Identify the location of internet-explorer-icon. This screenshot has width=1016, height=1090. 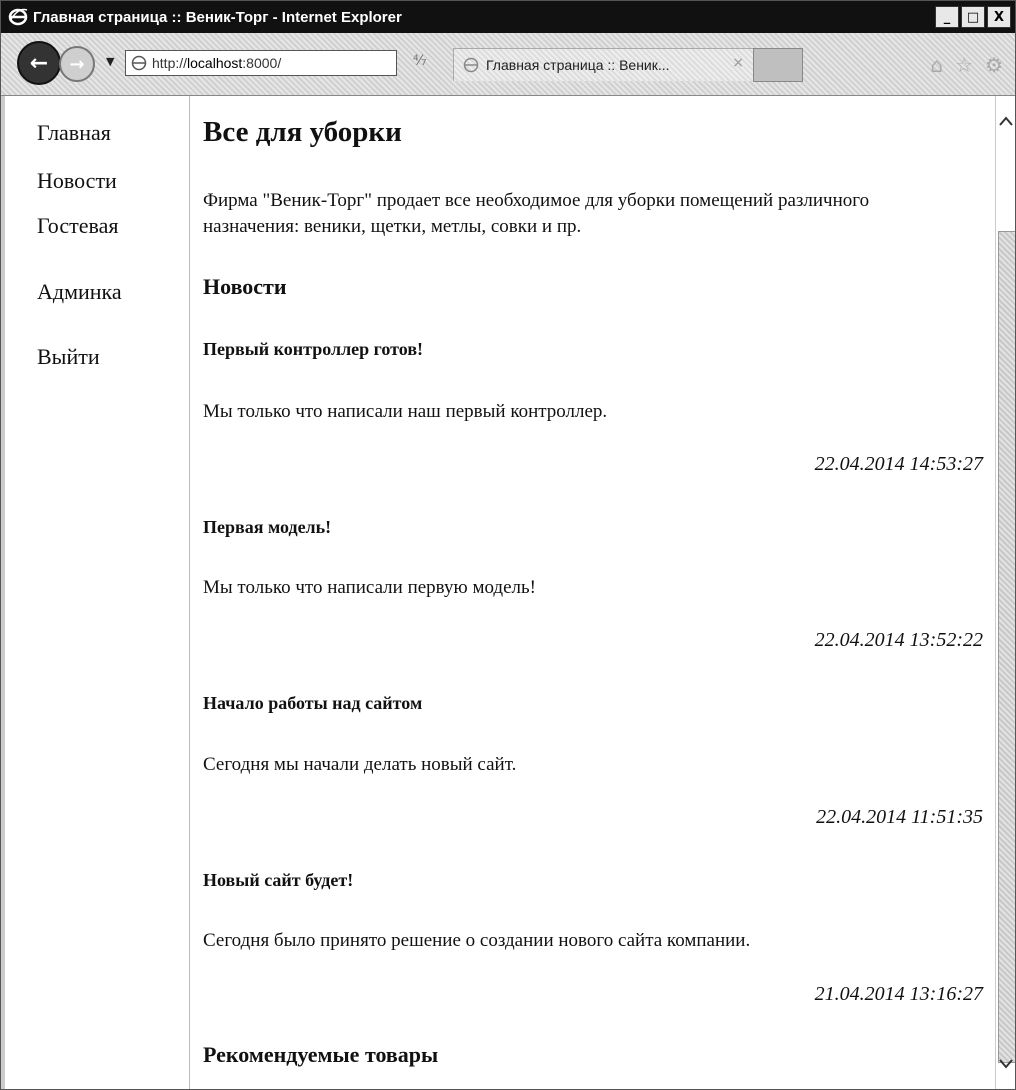
(18, 17).